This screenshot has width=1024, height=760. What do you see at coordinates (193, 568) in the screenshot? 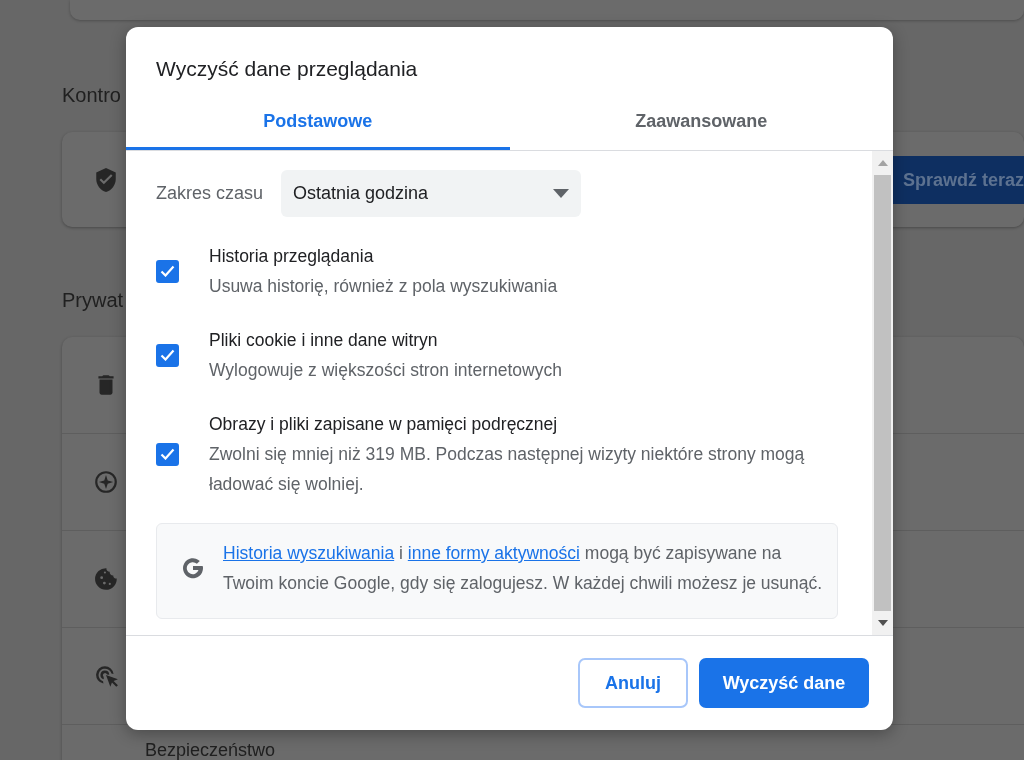
I see `google-g-icon` at bounding box center [193, 568].